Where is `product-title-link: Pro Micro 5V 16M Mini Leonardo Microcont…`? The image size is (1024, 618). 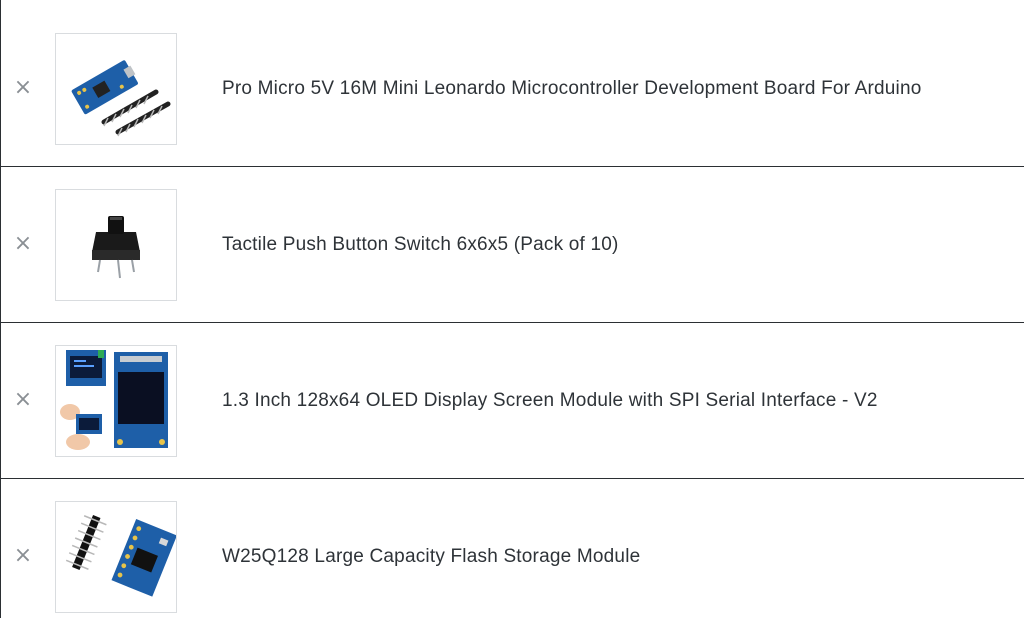
product-title-link: Pro Micro 5V 16M Mini Leonardo Microcont… is located at coordinates (572, 89).